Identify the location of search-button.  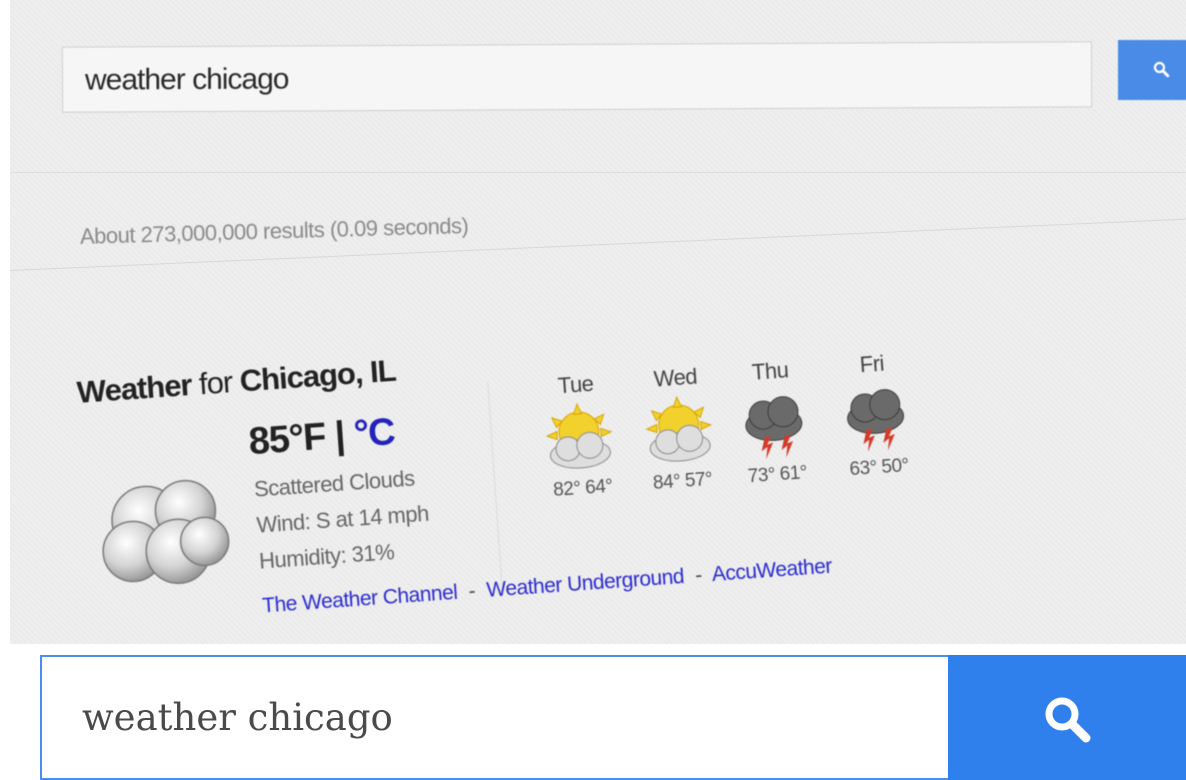
(1067, 717).